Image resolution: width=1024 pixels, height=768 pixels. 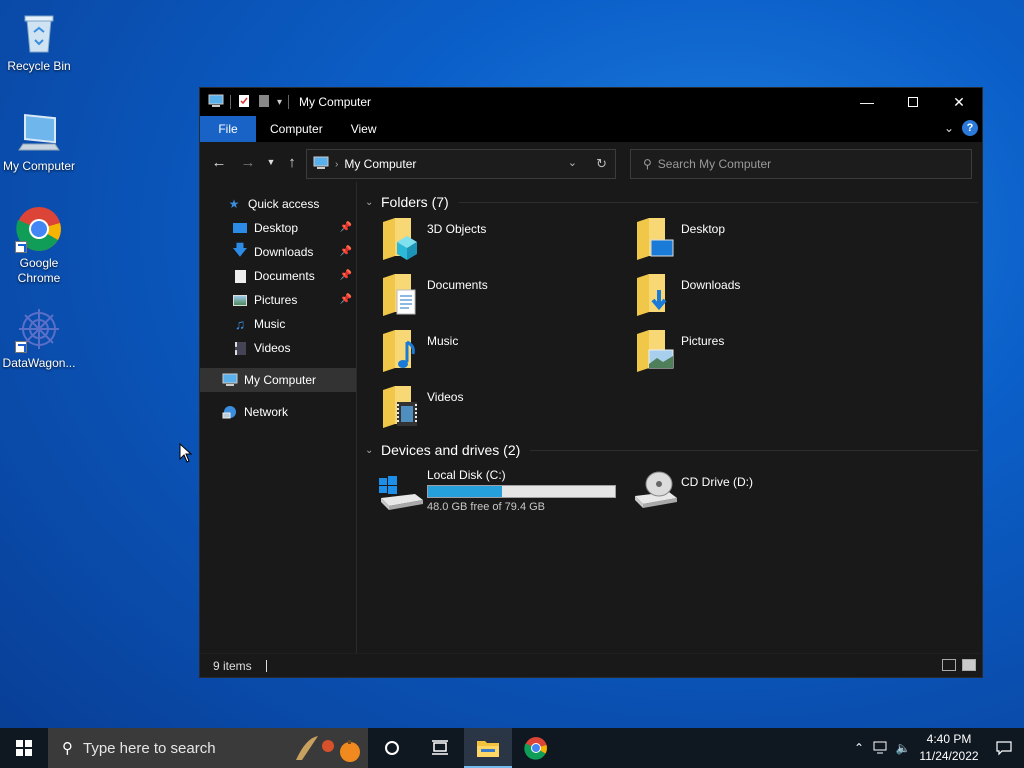 What do you see at coordinates (228, 129) in the screenshot?
I see `tab-file: File` at bounding box center [228, 129].